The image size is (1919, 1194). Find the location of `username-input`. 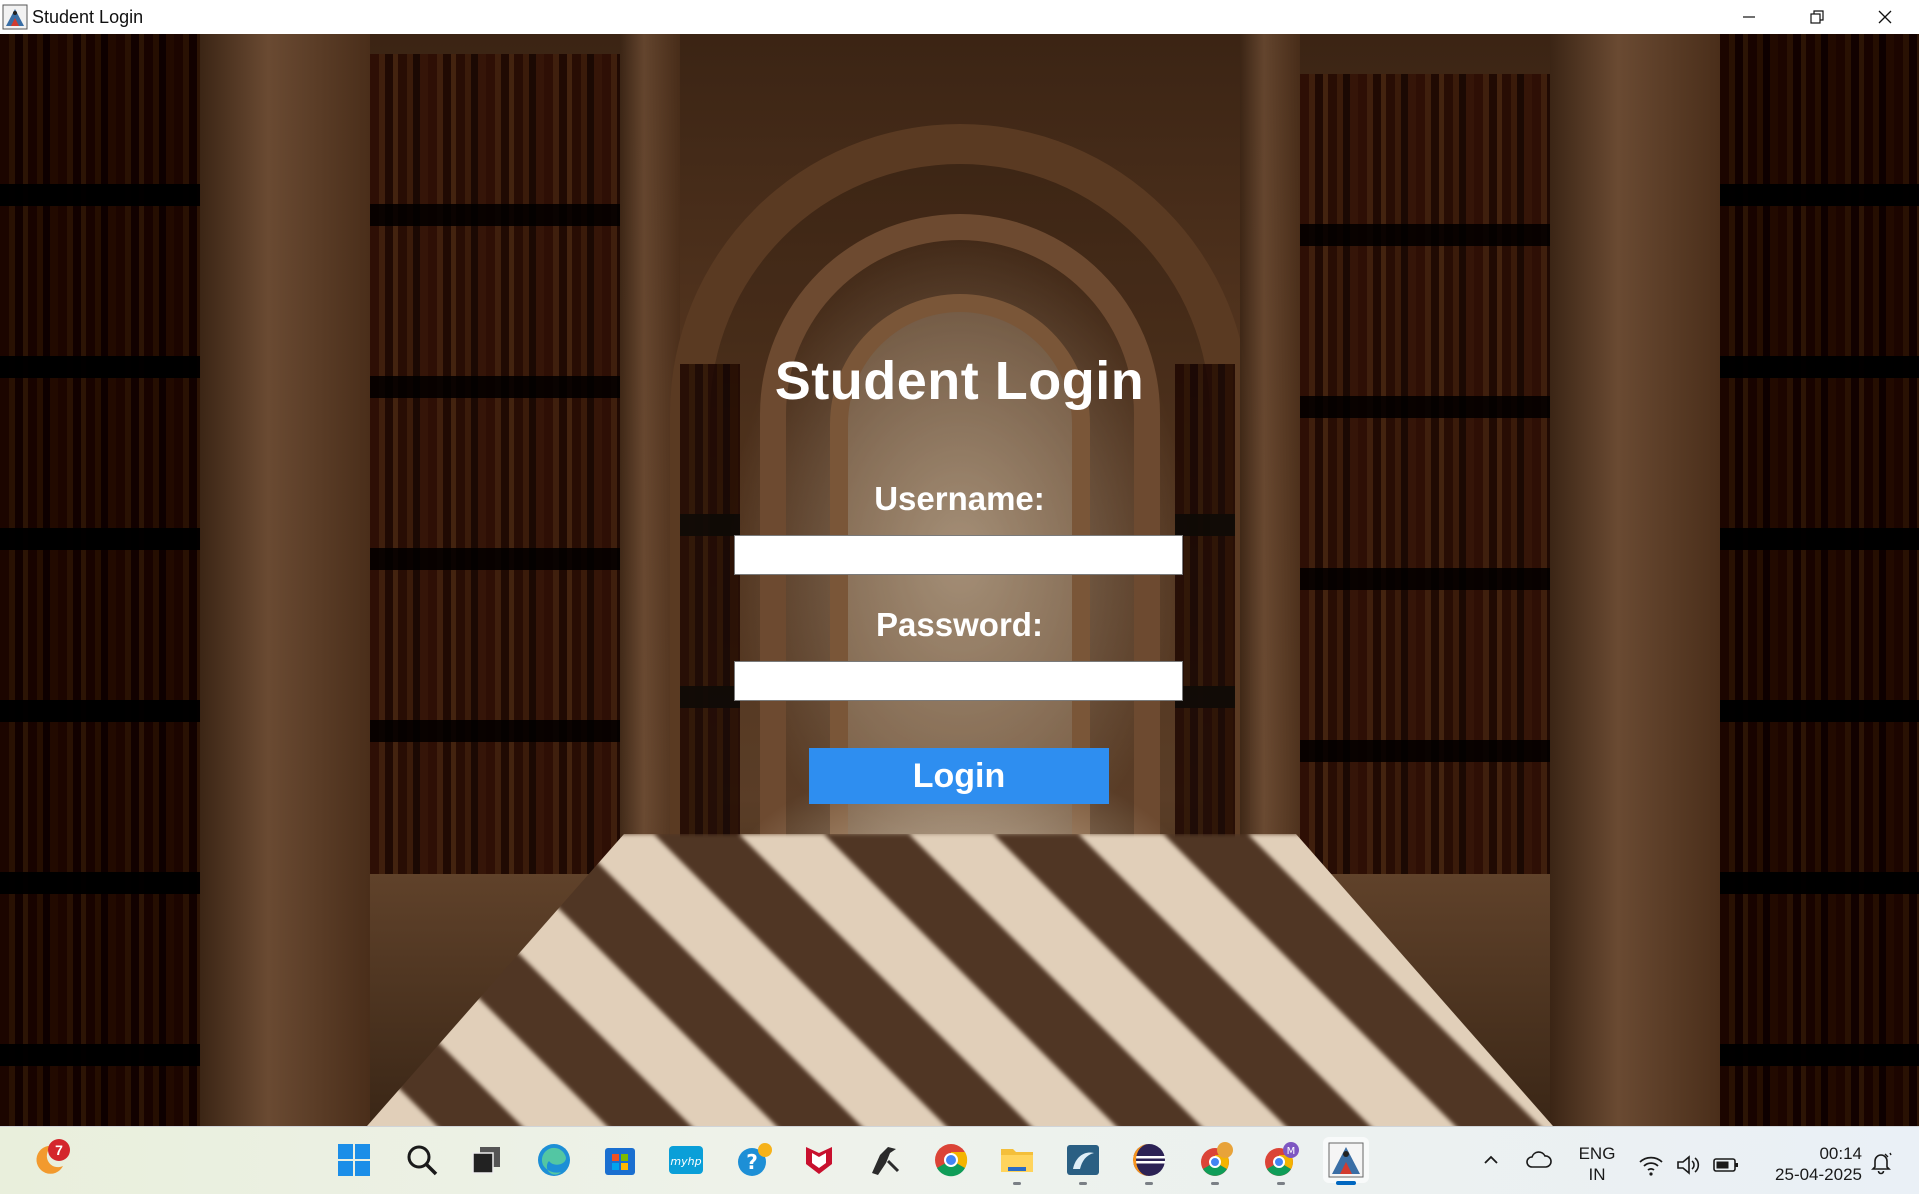

username-input is located at coordinates (958, 555).